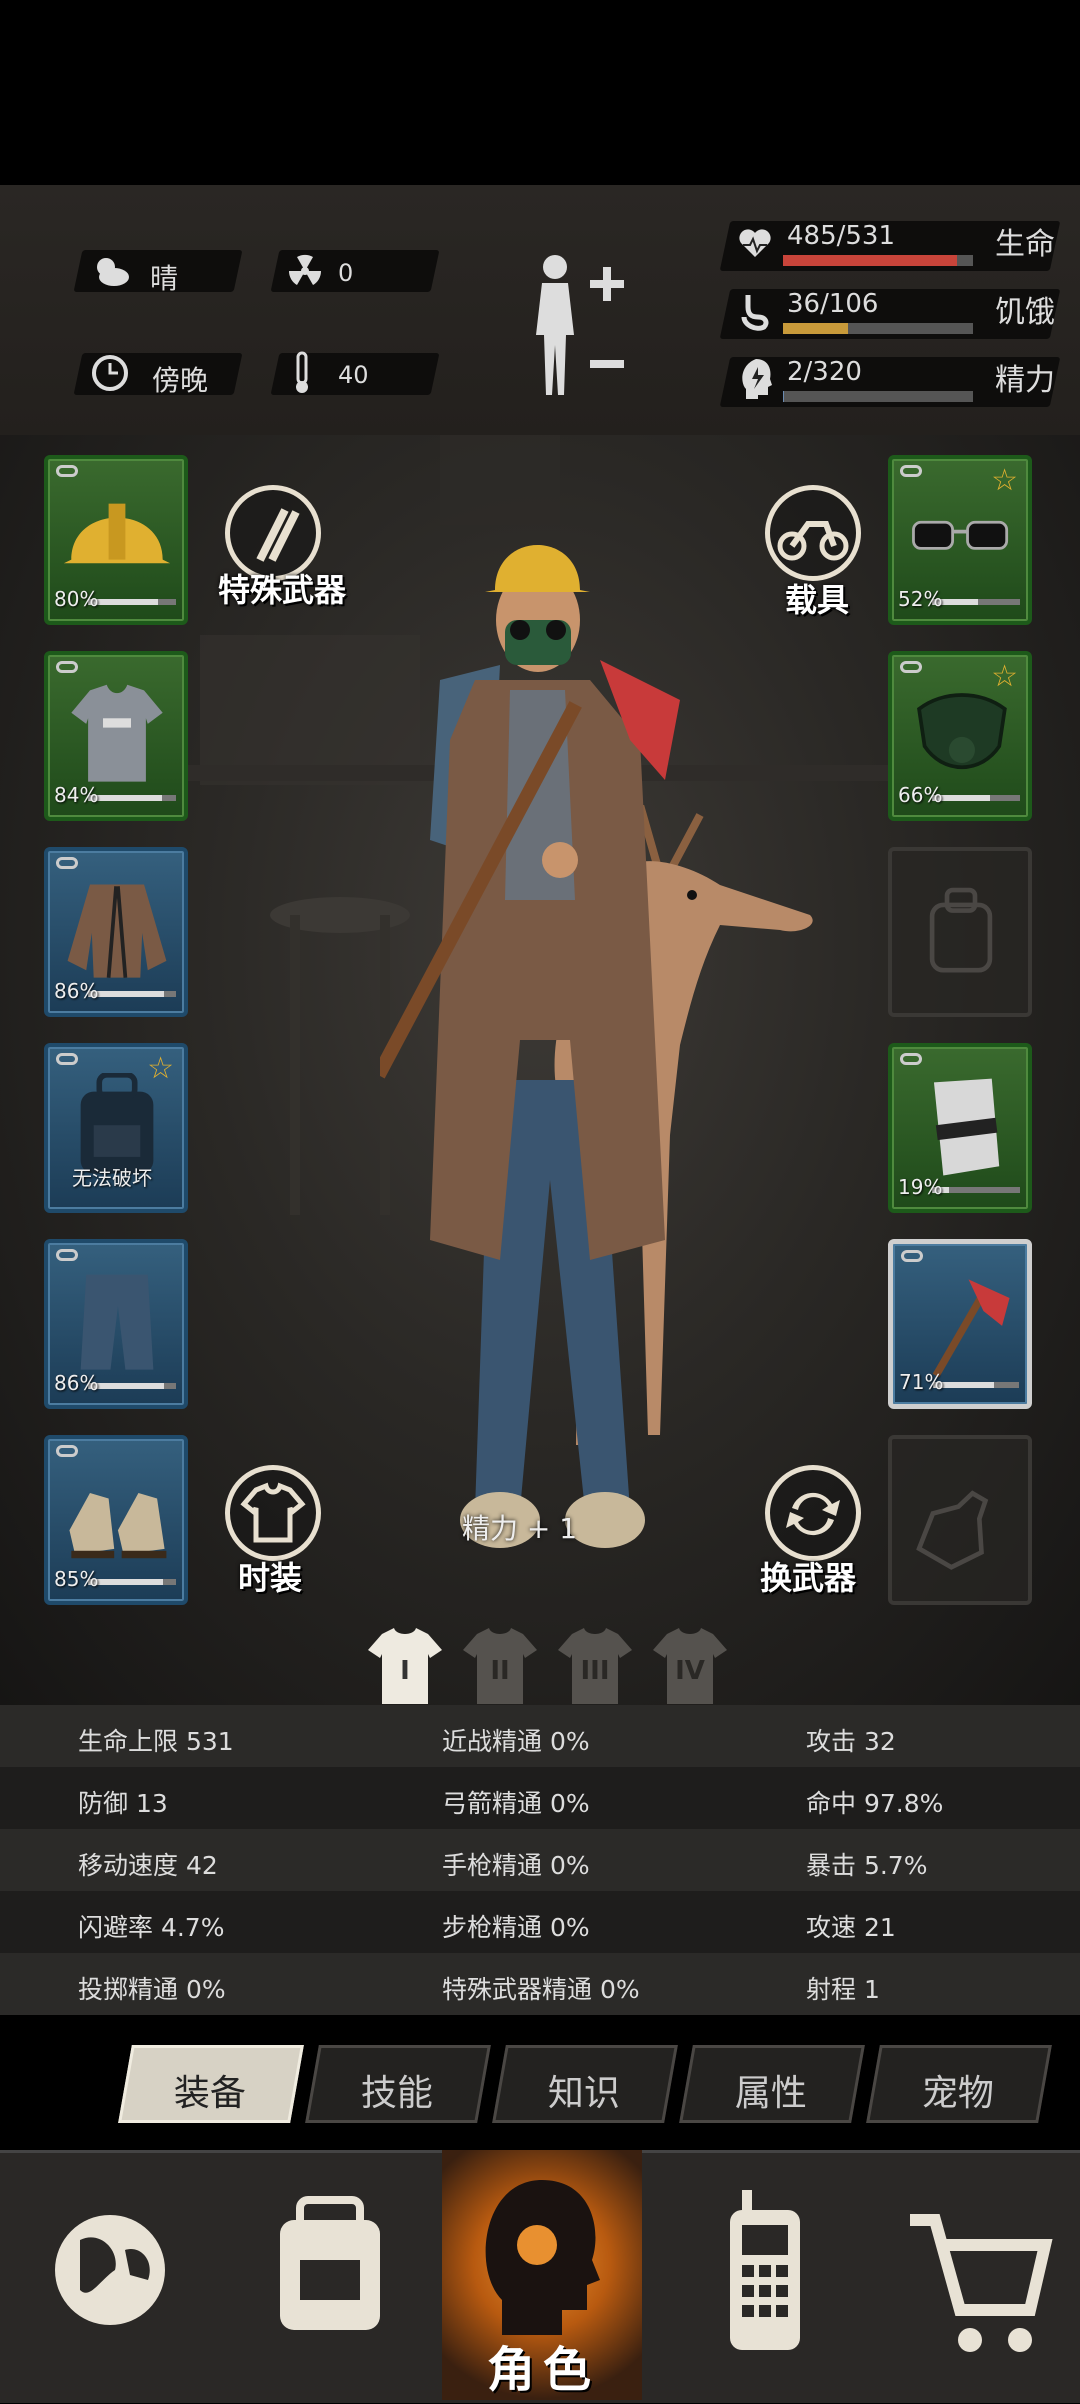 Image resolution: width=1080 pixels, height=2404 pixels. What do you see at coordinates (110, 2275) in the screenshot?
I see `nav-world-map` at bounding box center [110, 2275].